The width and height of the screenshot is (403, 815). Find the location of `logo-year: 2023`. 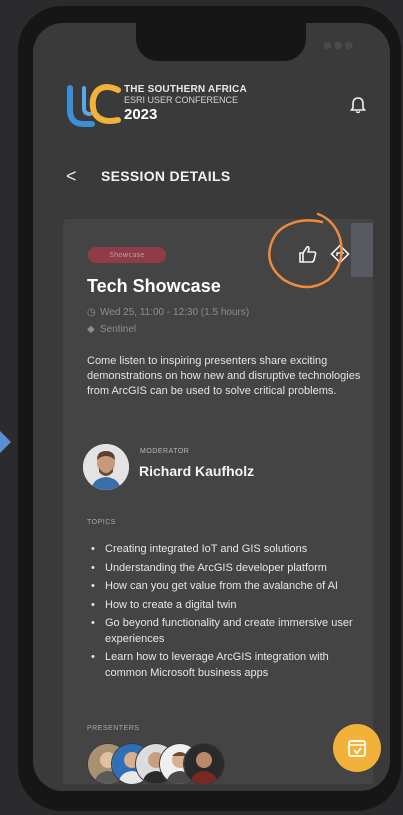

logo-year: 2023 is located at coordinates (141, 114).